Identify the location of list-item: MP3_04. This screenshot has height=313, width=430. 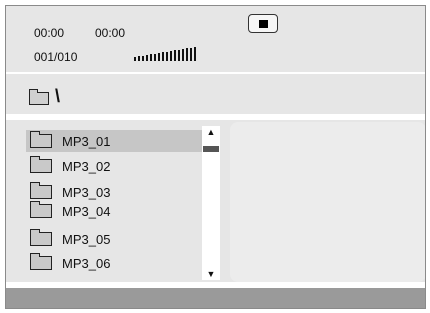
(114, 211).